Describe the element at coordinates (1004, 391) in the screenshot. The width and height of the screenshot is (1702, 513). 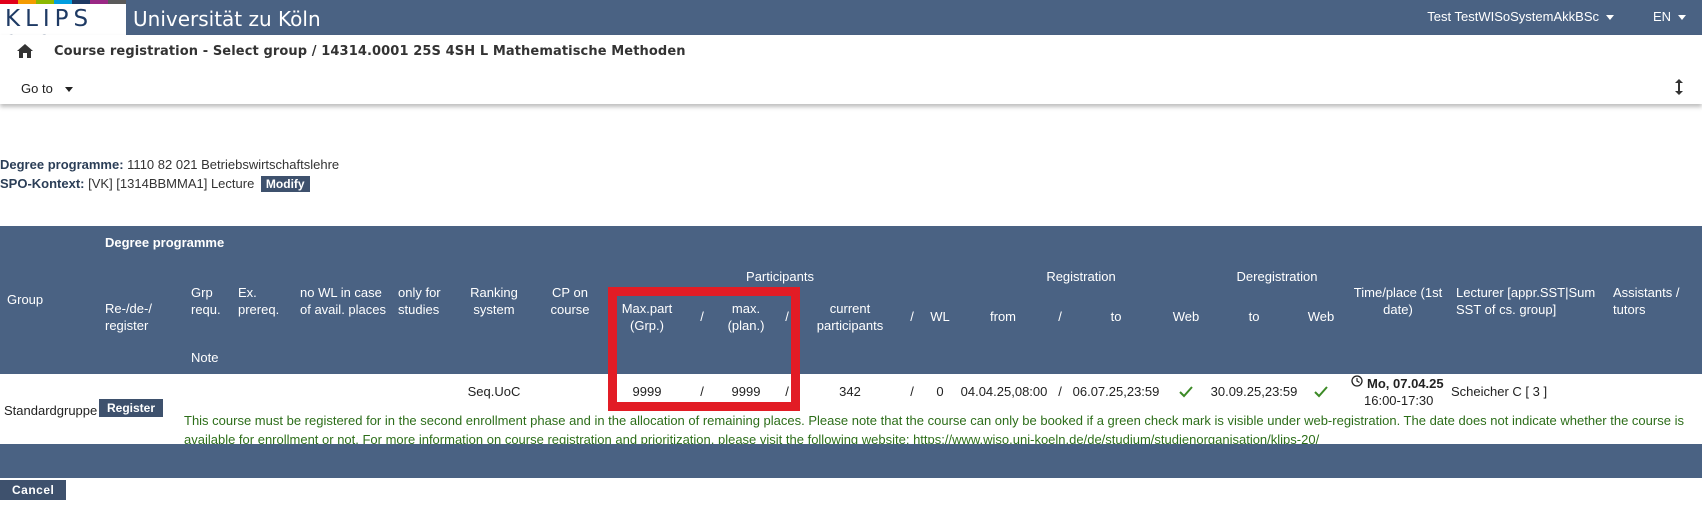
I see `row-reg-from: 04.04.25,08:00` at that location.